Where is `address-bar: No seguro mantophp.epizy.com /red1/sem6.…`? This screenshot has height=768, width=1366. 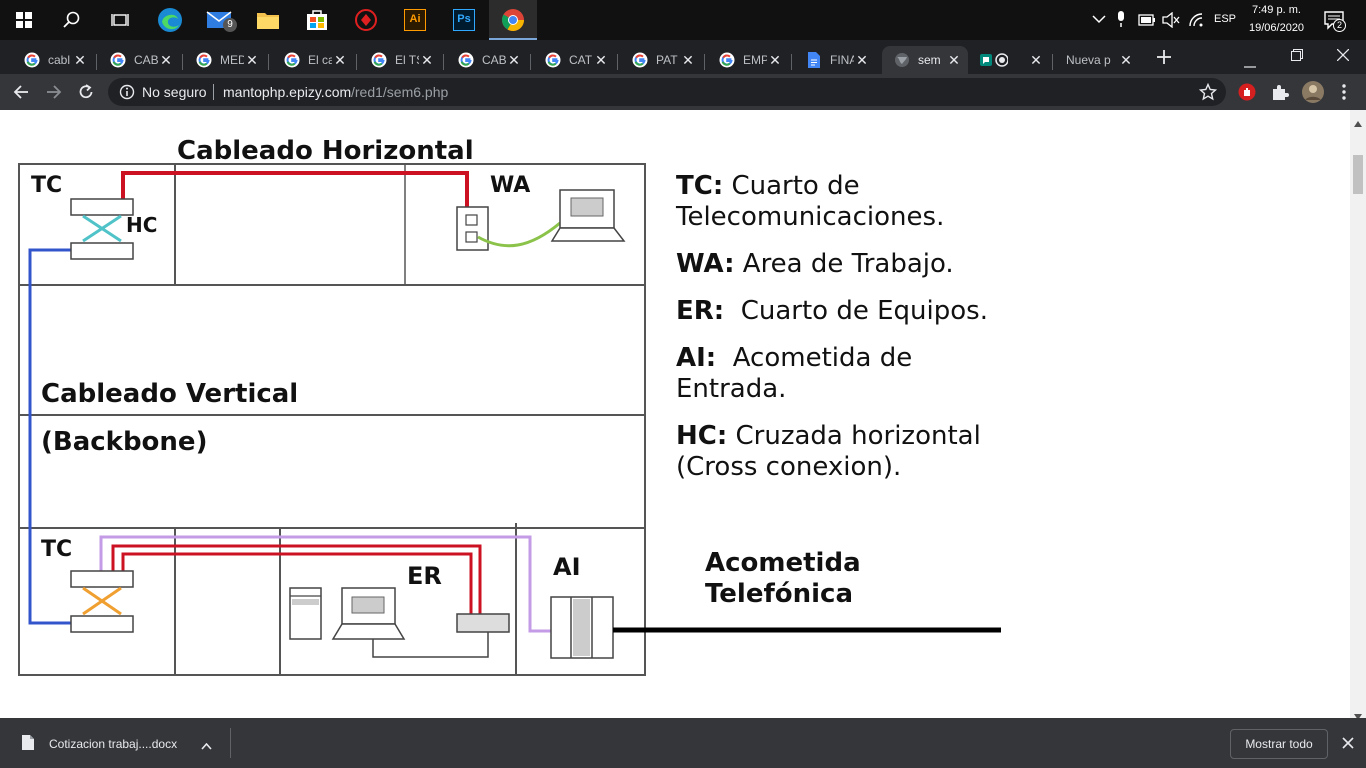
address-bar: No seguro mantophp.epizy.com /red1/sem6.… is located at coordinates (667, 92).